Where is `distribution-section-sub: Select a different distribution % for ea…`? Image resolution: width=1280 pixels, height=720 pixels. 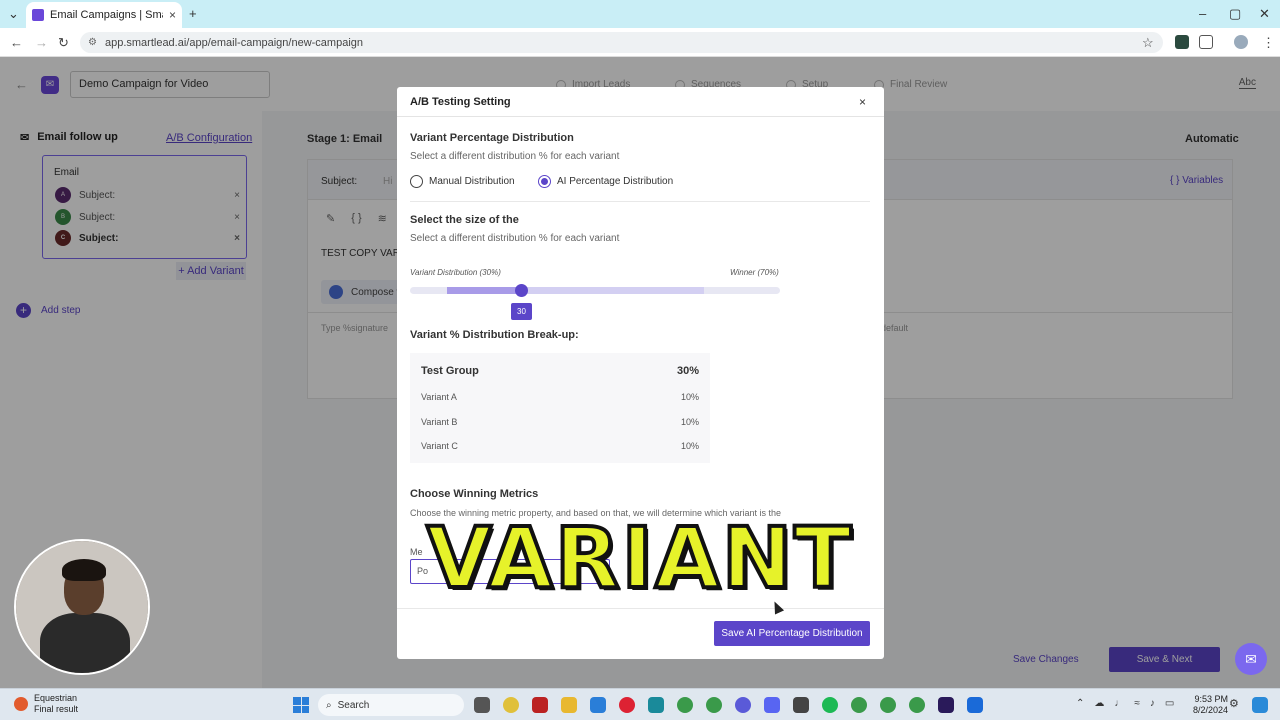 distribution-section-sub: Select a different distribution % for ea… is located at coordinates (515, 156).